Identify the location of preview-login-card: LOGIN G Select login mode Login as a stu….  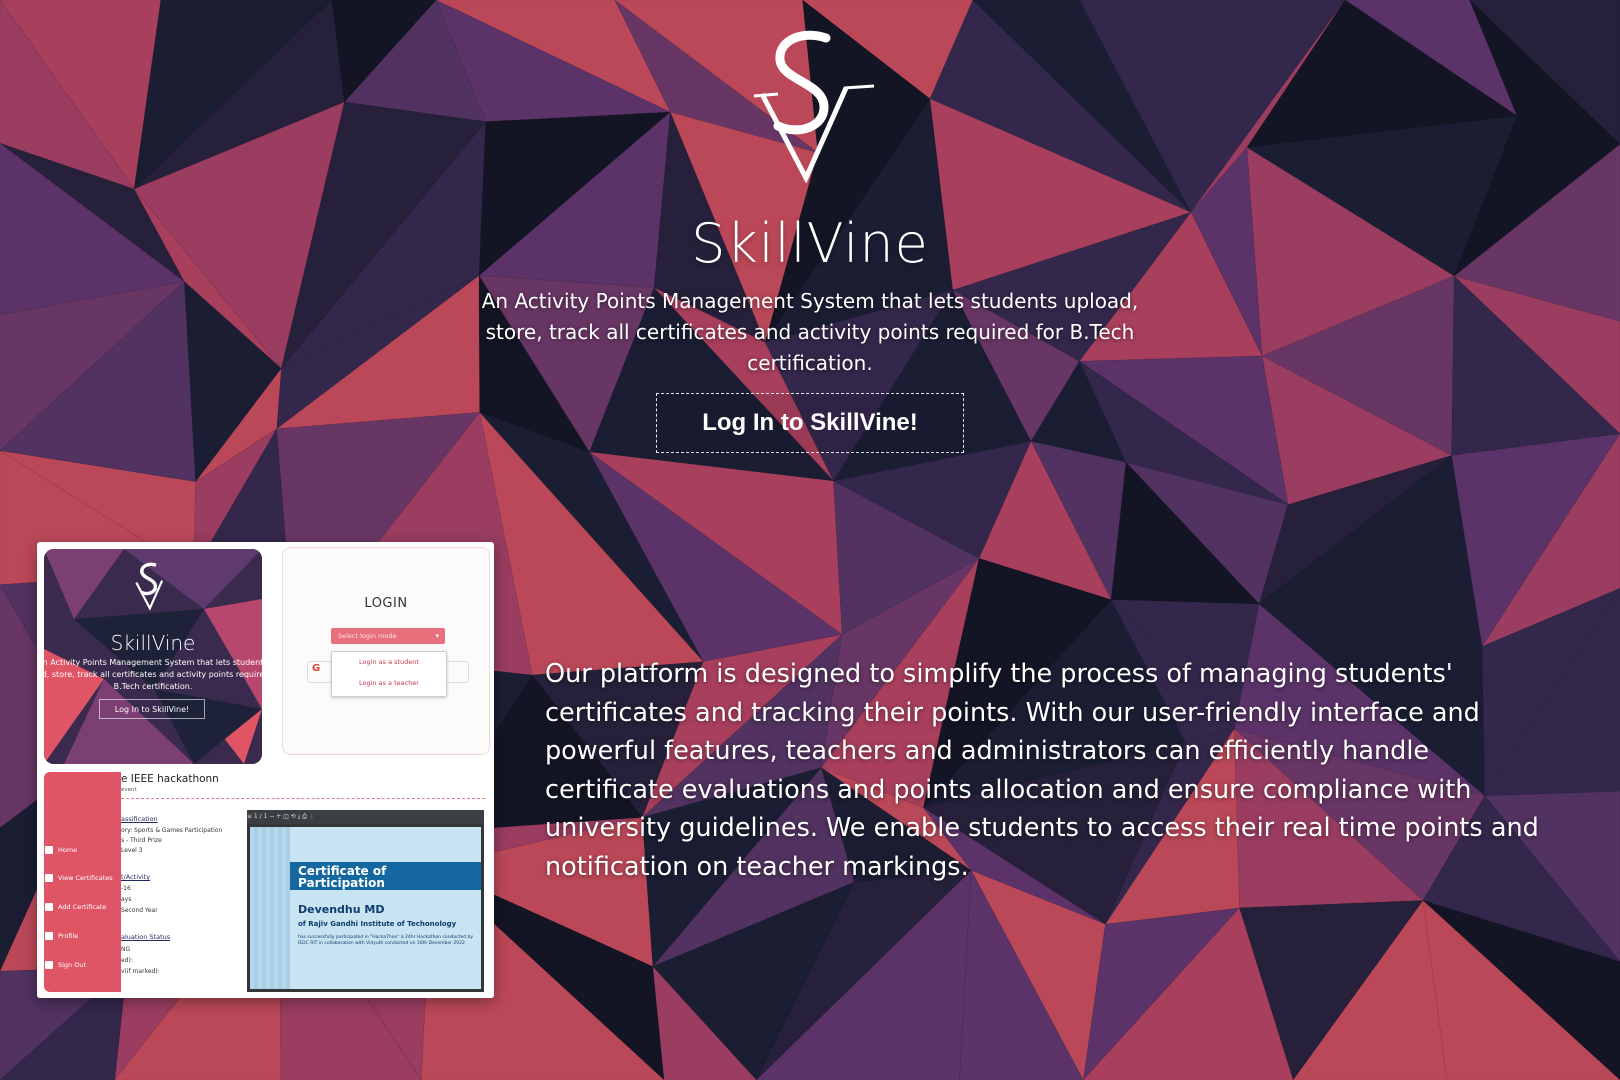
(386, 651).